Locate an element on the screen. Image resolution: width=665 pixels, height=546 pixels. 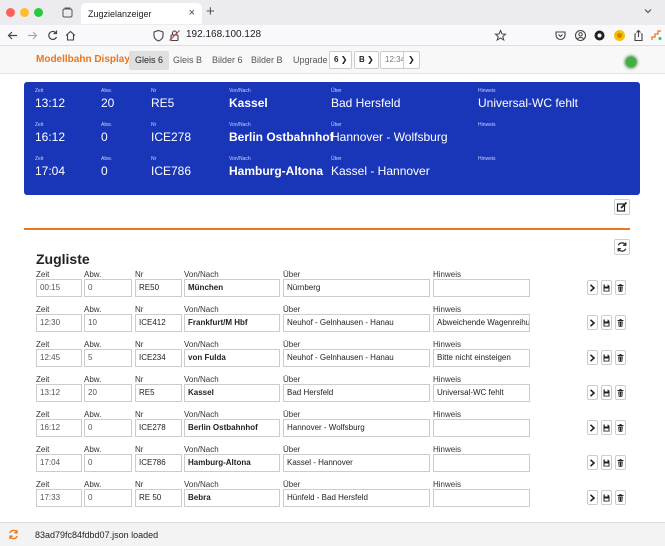
hinweis-input: Bitte nicht einsteigen is located at coordinates (481, 358).